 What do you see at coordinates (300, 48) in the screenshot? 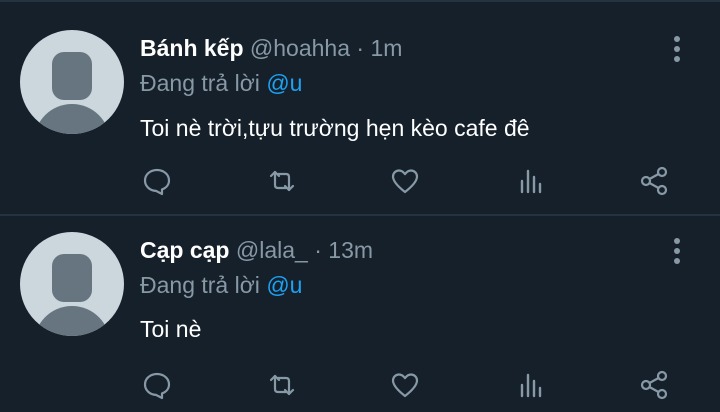
I see `username: @hoahha` at bounding box center [300, 48].